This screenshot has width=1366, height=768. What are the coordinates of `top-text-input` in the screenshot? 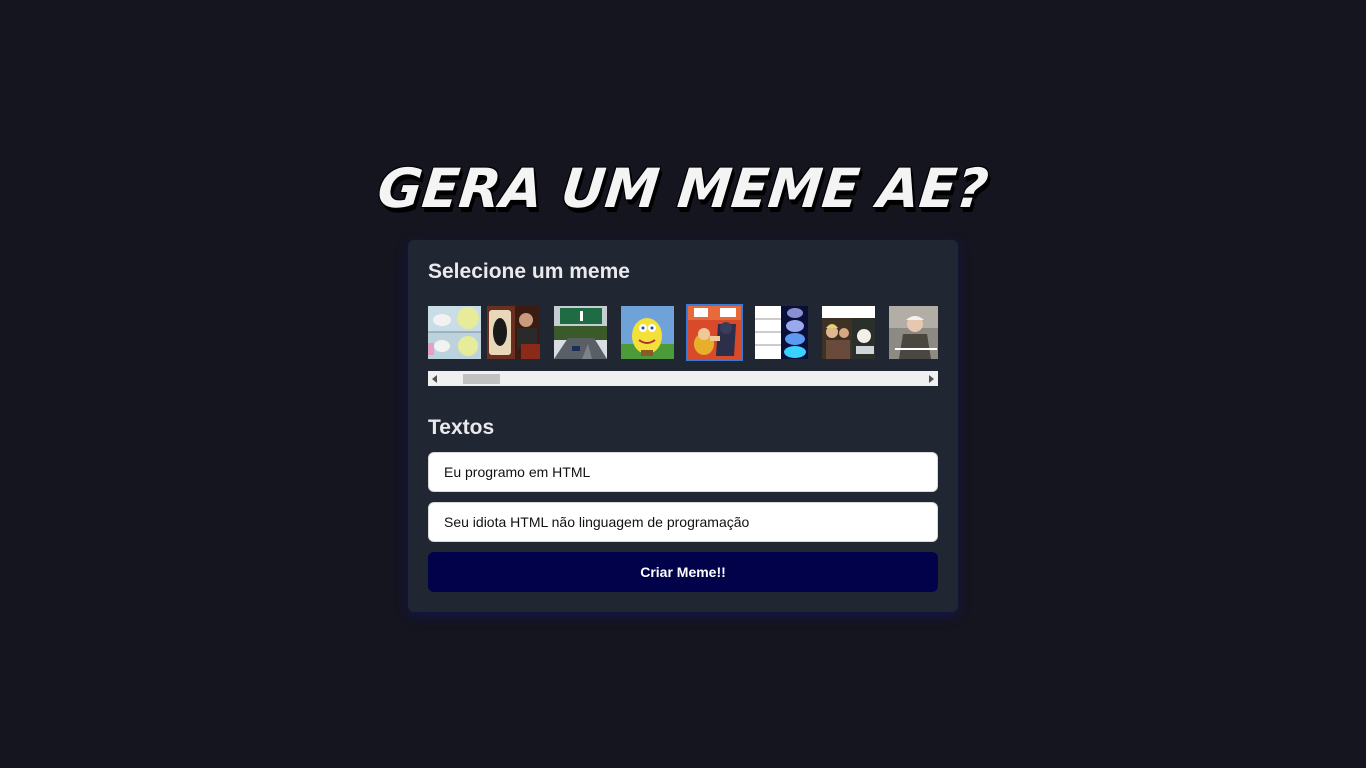 It's located at (683, 472).